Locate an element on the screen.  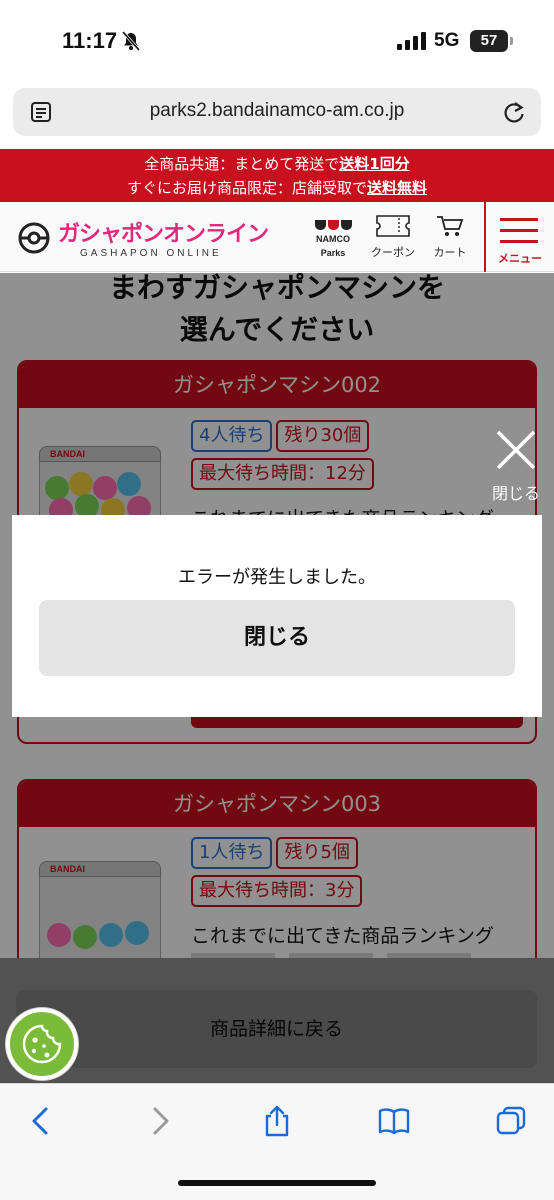
brand-logo: ガシャポンオンライン GASHAPON ONLINE is located at coordinates (163, 237).